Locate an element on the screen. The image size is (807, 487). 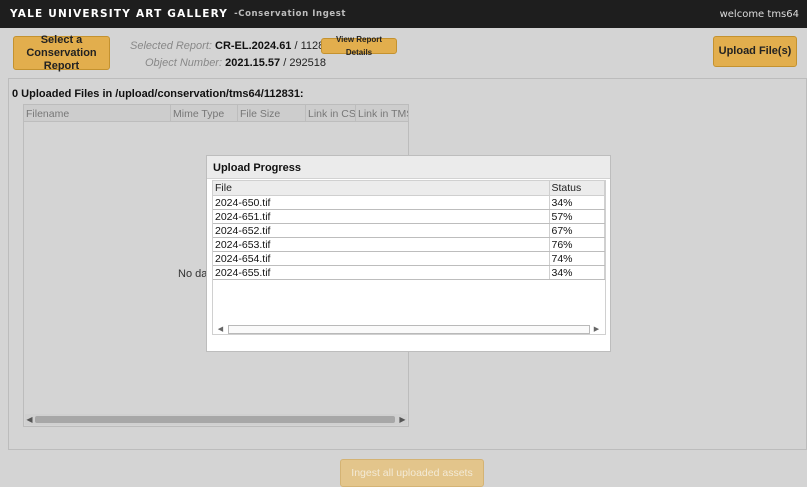
object-number-value: 2021.15.57 is located at coordinates (253, 63).